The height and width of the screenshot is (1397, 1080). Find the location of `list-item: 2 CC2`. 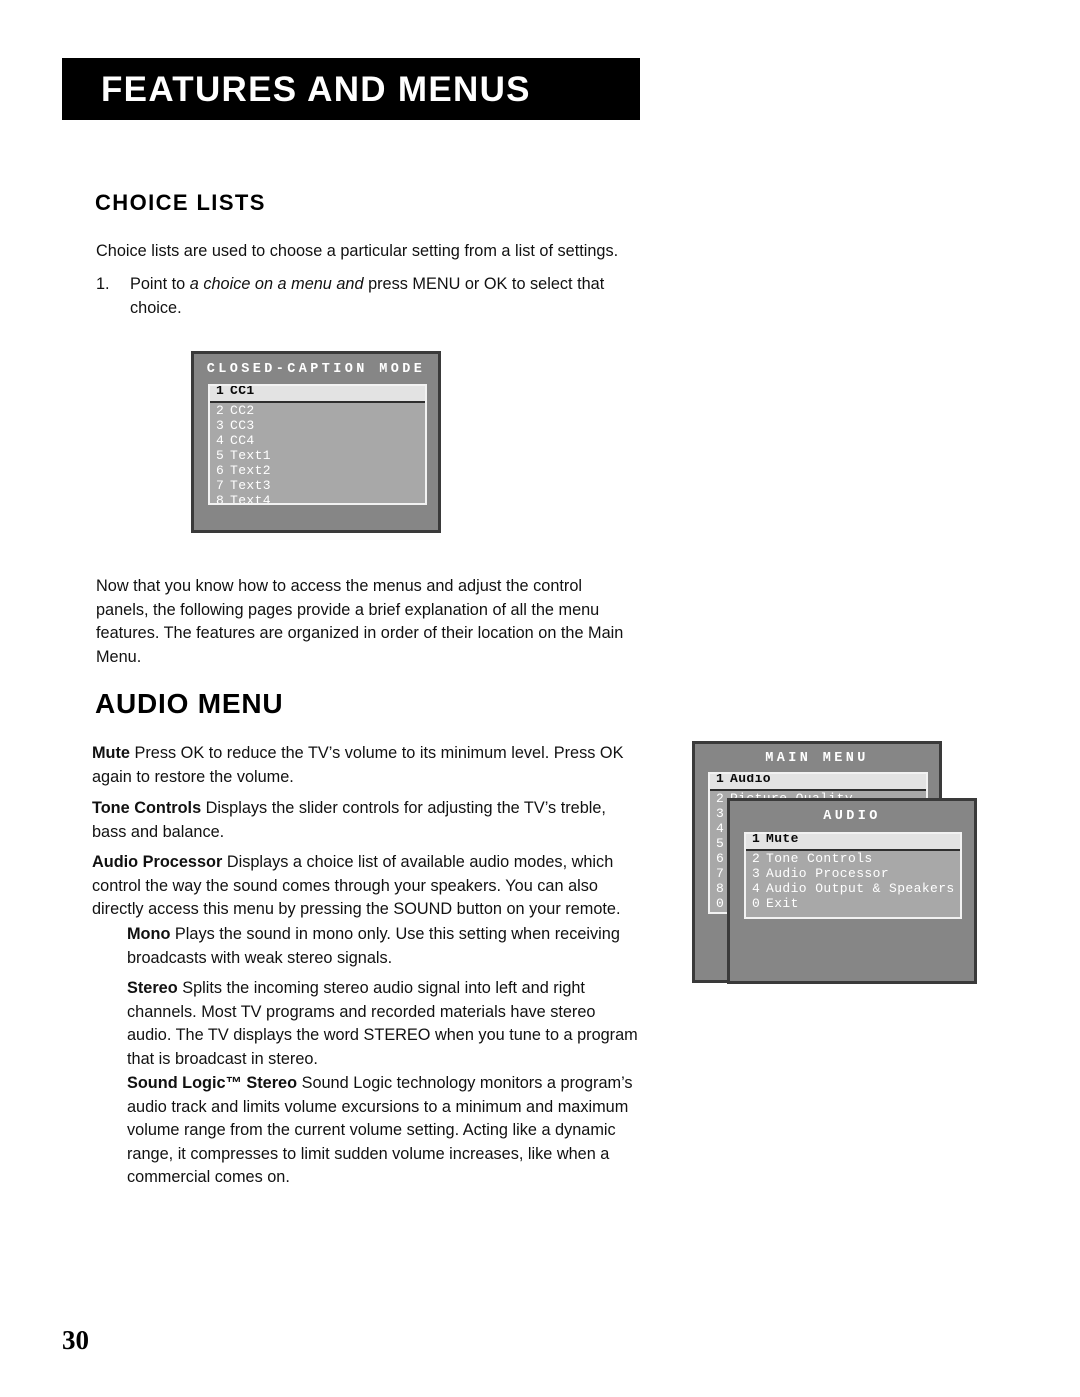

list-item: 2 CC2 is located at coordinates (317, 410).